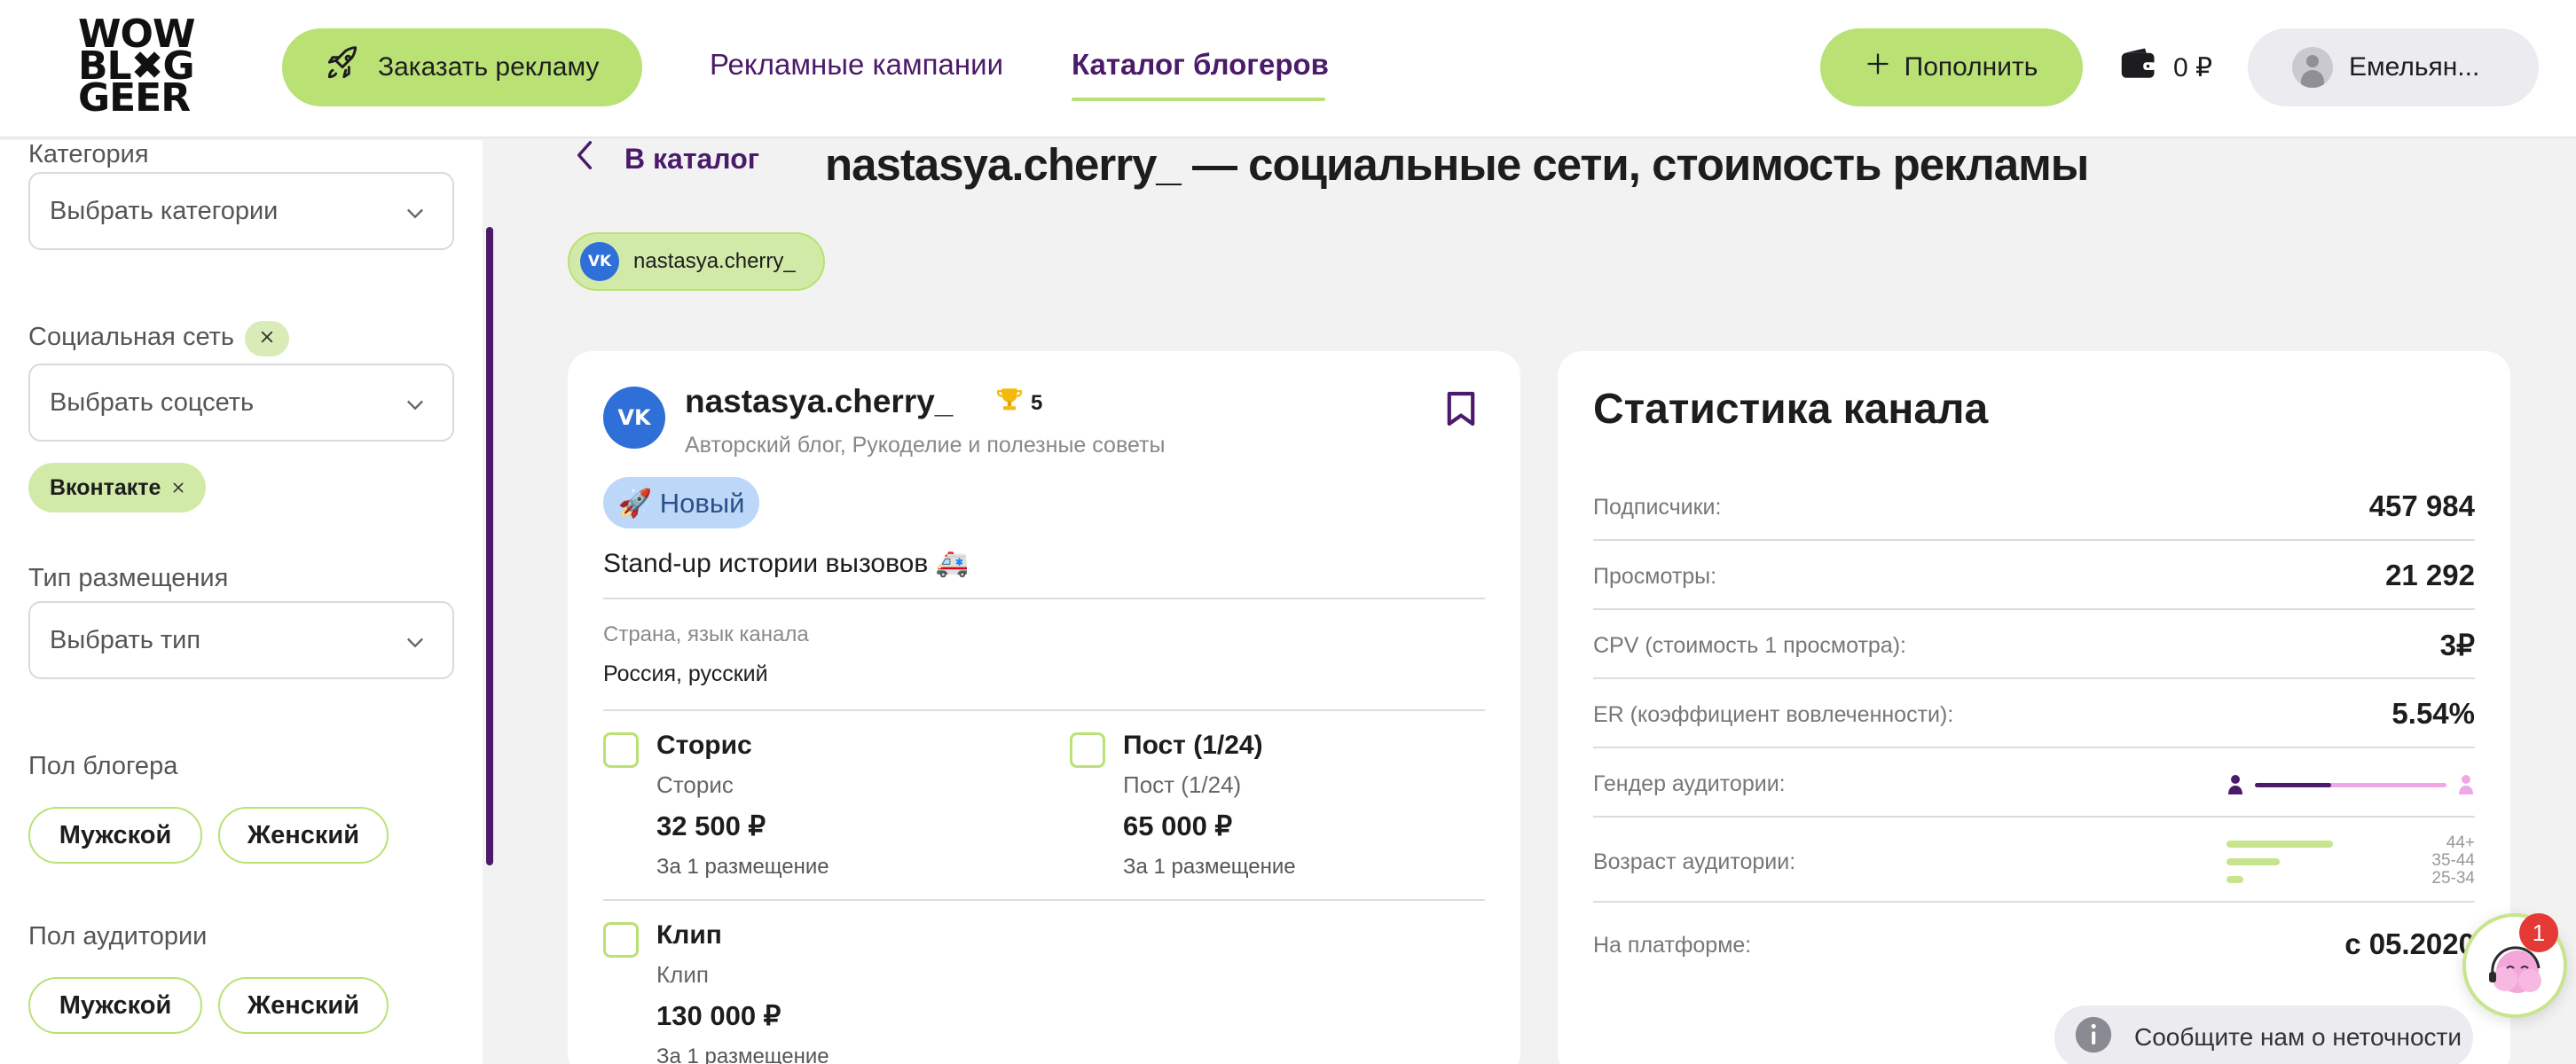 Image resolution: width=2576 pixels, height=1064 pixels. Describe the element at coordinates (125, 639) in the screenshot. I see `placement-type-placeholder: Выбрать тип` at that location.